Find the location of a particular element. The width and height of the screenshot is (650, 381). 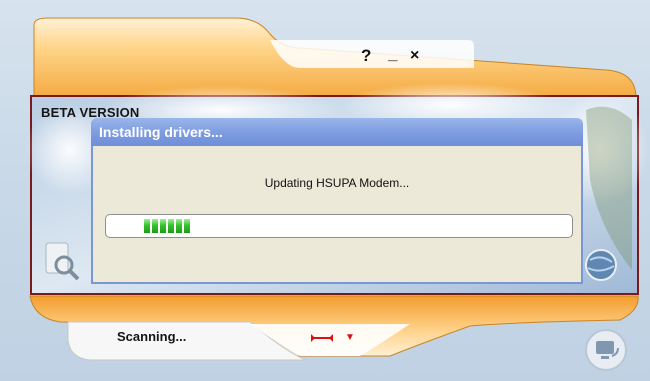

progress-fill is located at coordinates (167, 226).